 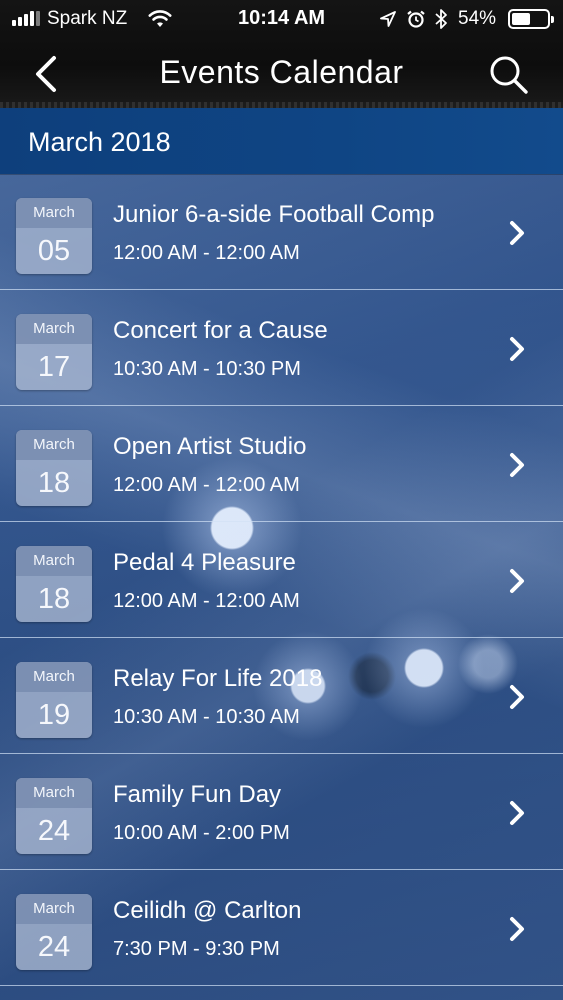 I want to click on event-time: 10:30 AM - 10:30 AM, so click(x=206, y=717).